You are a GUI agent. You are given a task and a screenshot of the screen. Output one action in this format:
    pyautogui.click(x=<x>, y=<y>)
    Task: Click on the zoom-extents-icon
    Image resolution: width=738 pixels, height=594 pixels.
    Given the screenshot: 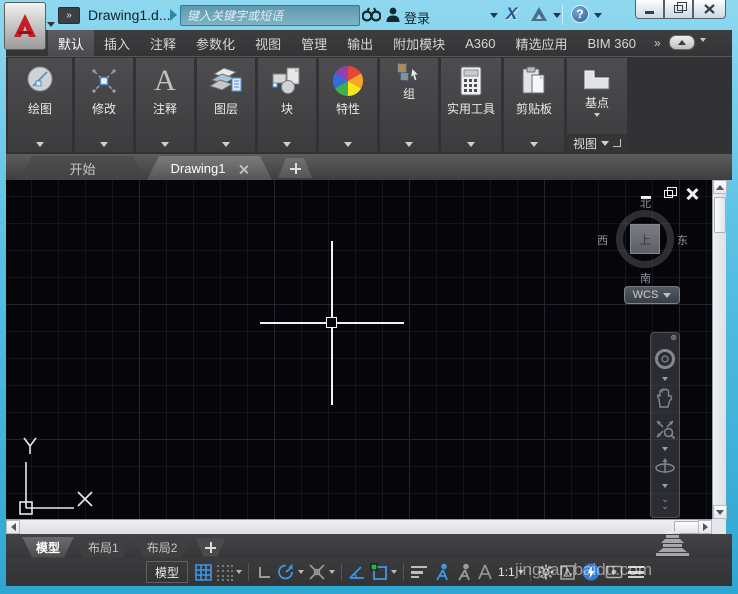 What is the action you would take?
    pyautogui.click(x=665, y=430)
    